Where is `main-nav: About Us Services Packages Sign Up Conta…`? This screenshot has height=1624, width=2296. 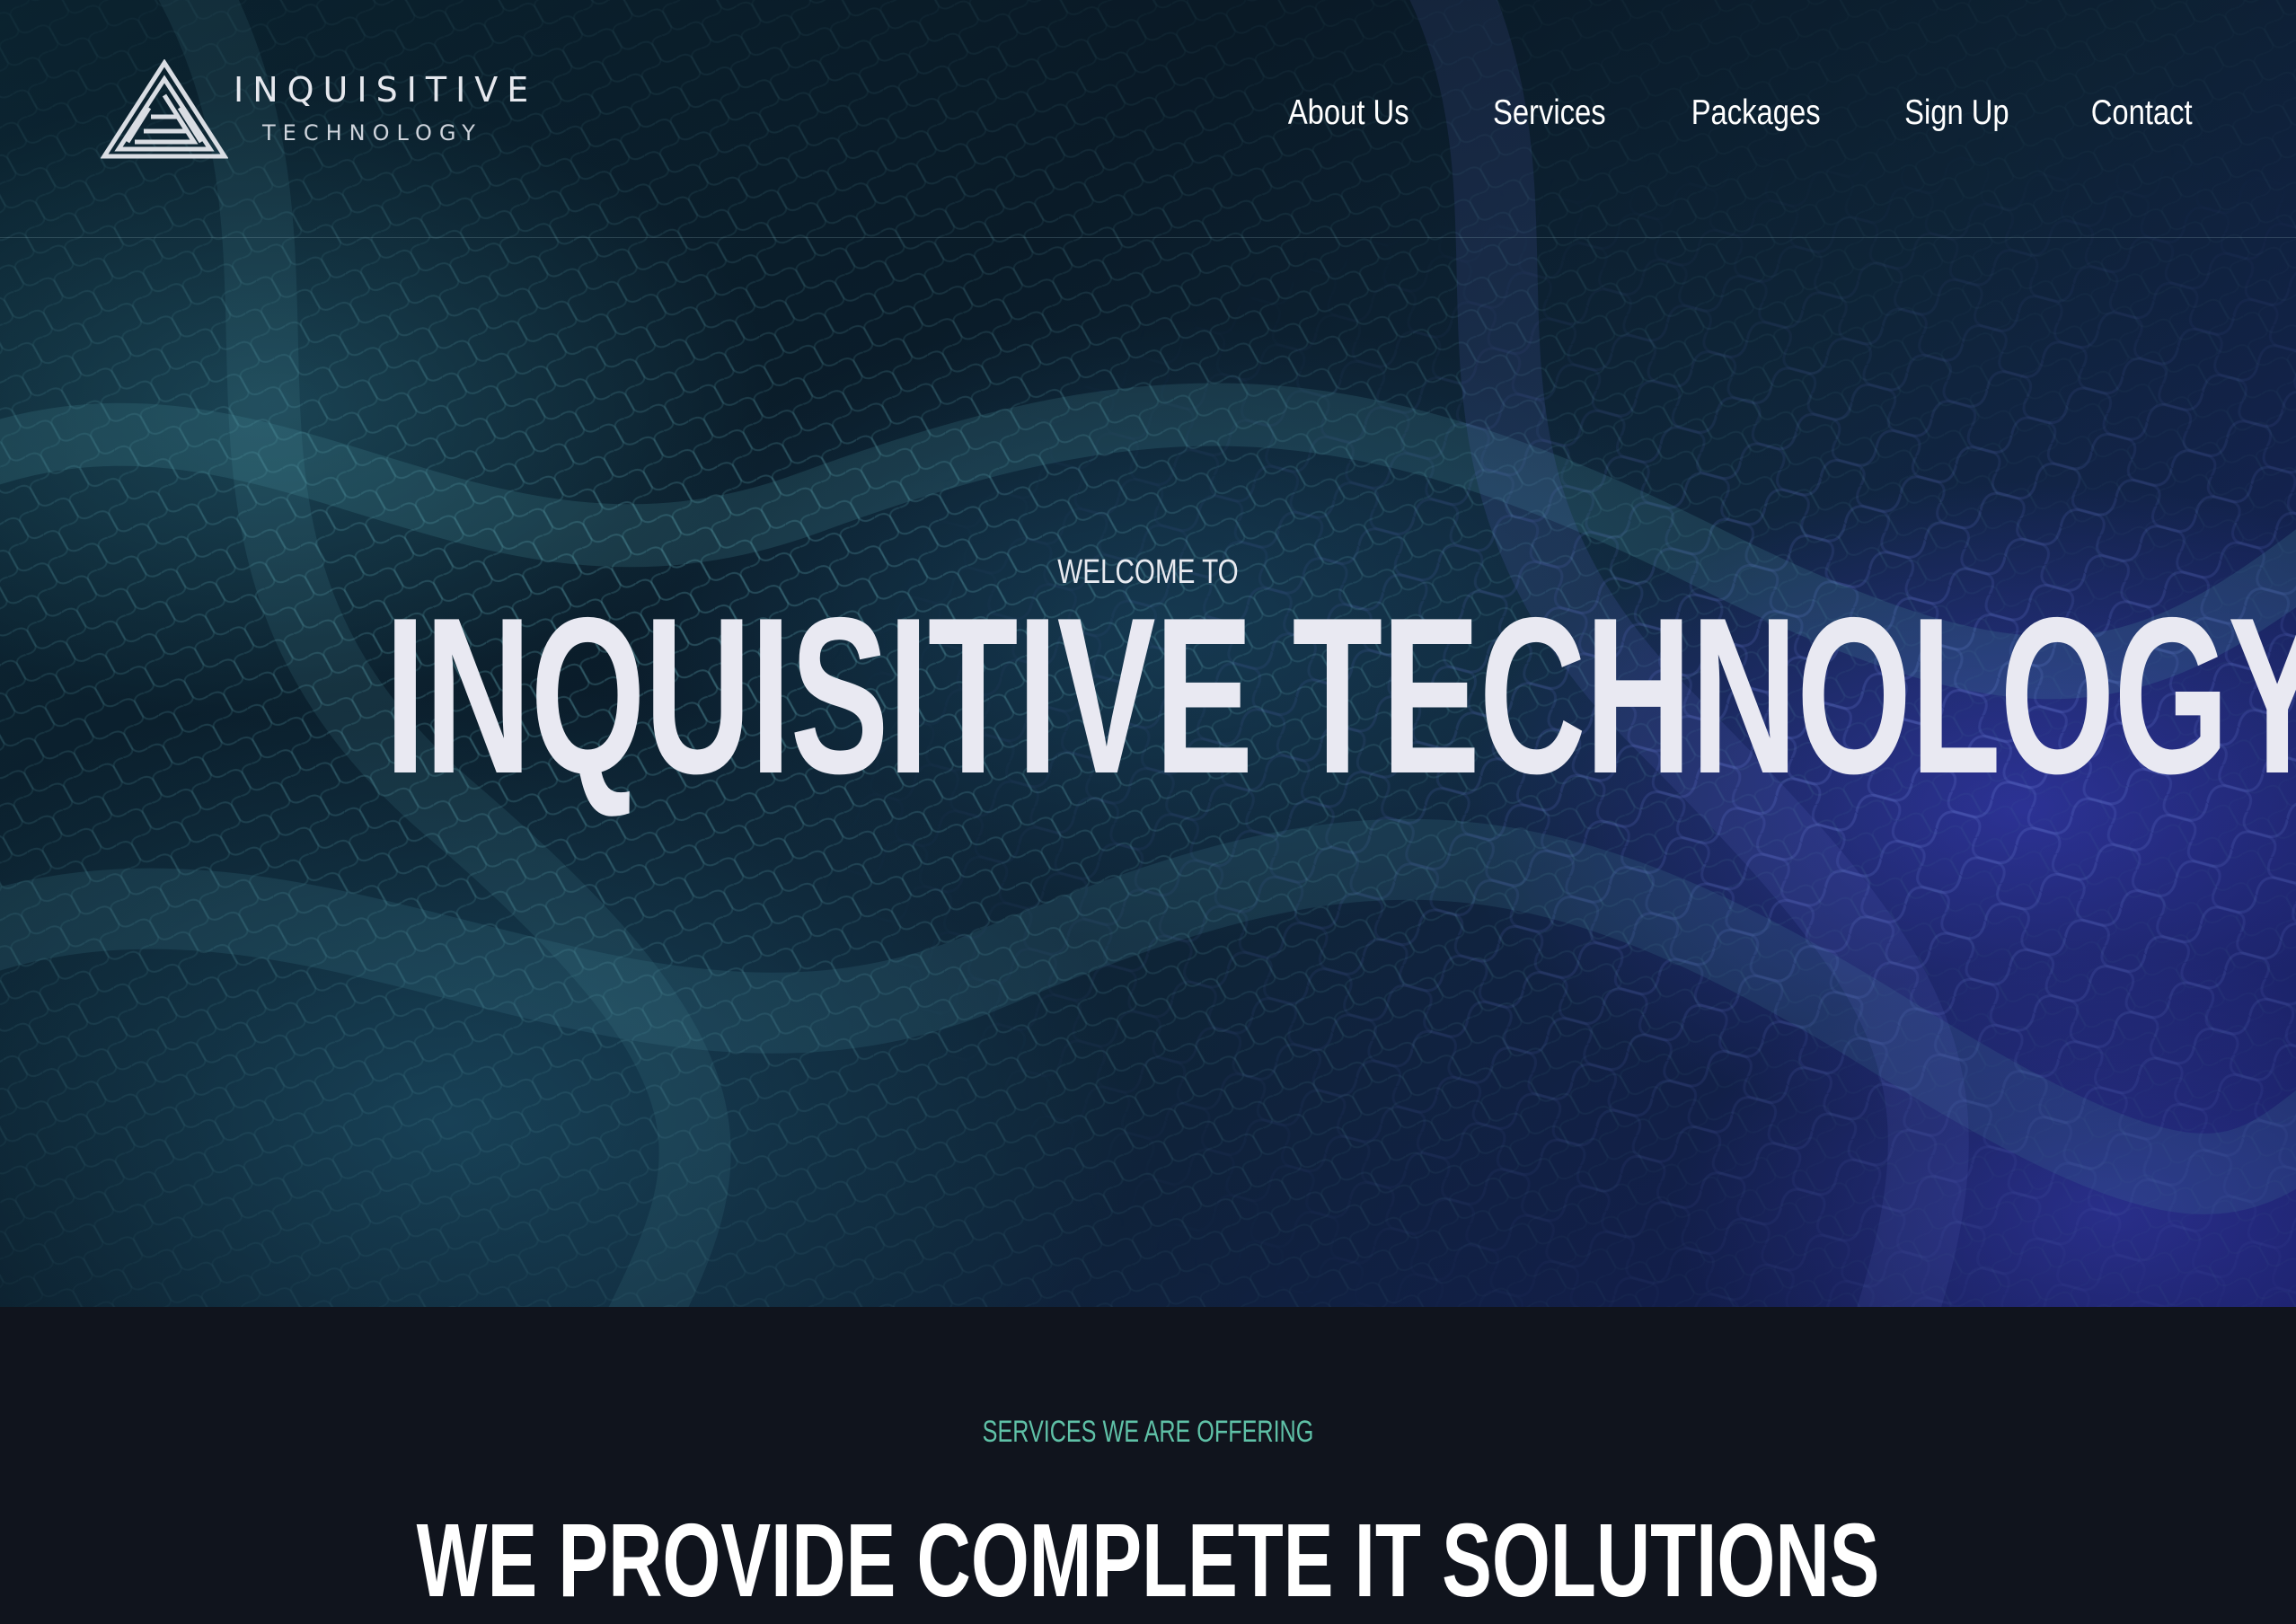 main-nav: About Us Services Packages Sign Up Conta… is located at coordinates (1739, 113).